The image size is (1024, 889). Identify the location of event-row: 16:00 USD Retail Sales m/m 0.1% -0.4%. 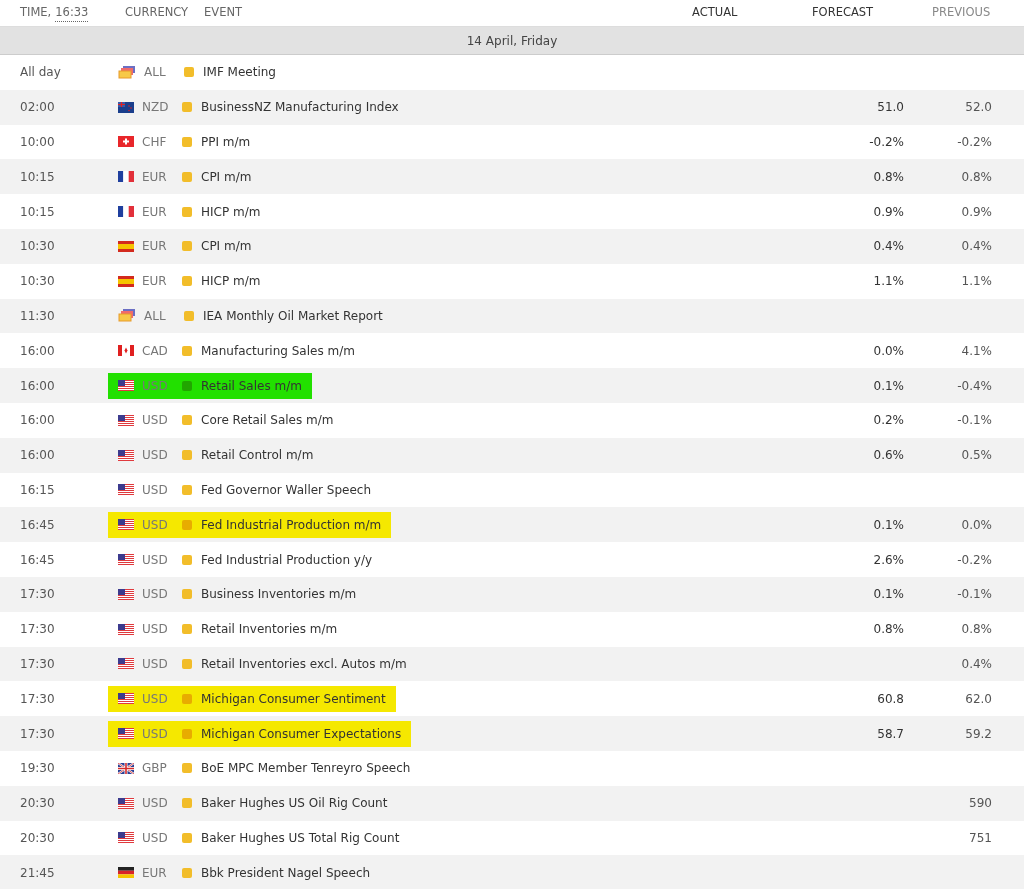
(512, 385).